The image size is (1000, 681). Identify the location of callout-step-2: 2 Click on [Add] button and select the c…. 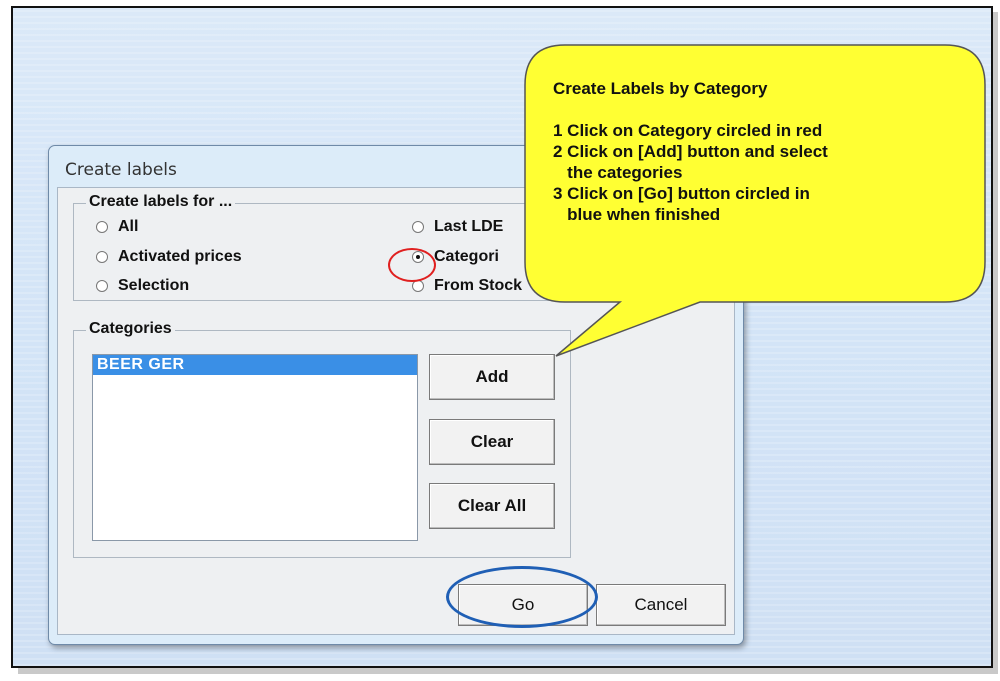
(690, 162).